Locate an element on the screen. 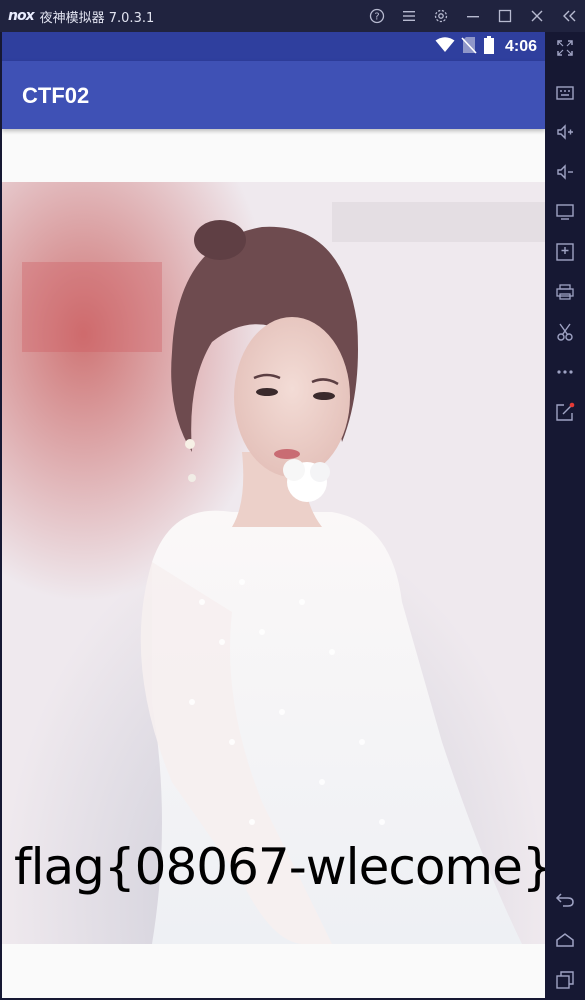 Image resolution: width=585 pixels, height=1000 pixels. maximize-icon is located at coordinates (505, 16).